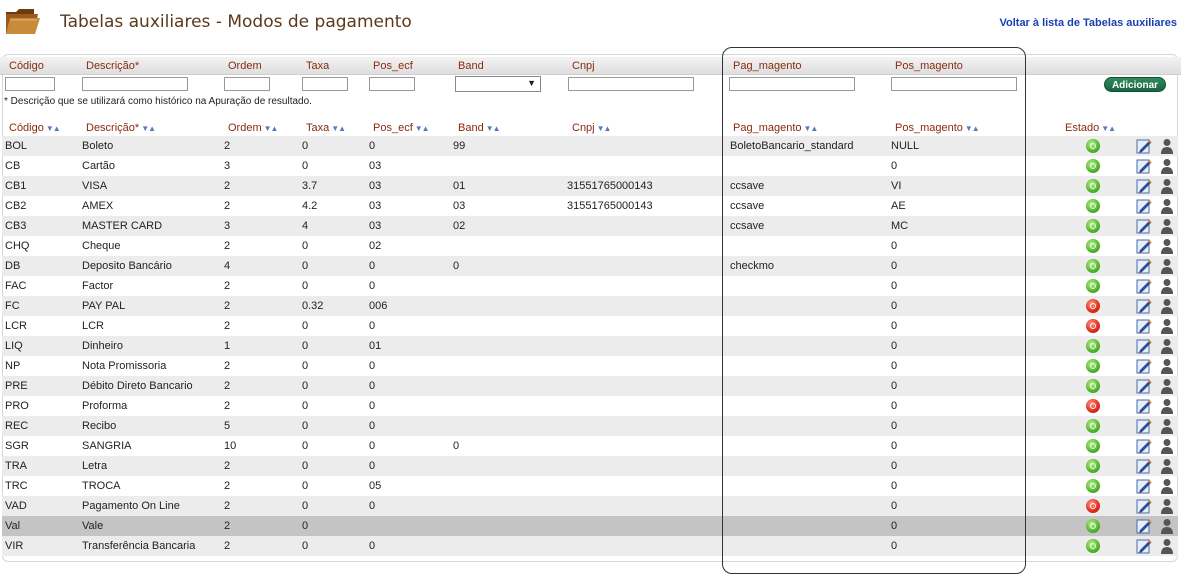 The image size is (1181, 581). I want to click on table-row: TRA Letra 2 0 0 0, so click(590, 466).